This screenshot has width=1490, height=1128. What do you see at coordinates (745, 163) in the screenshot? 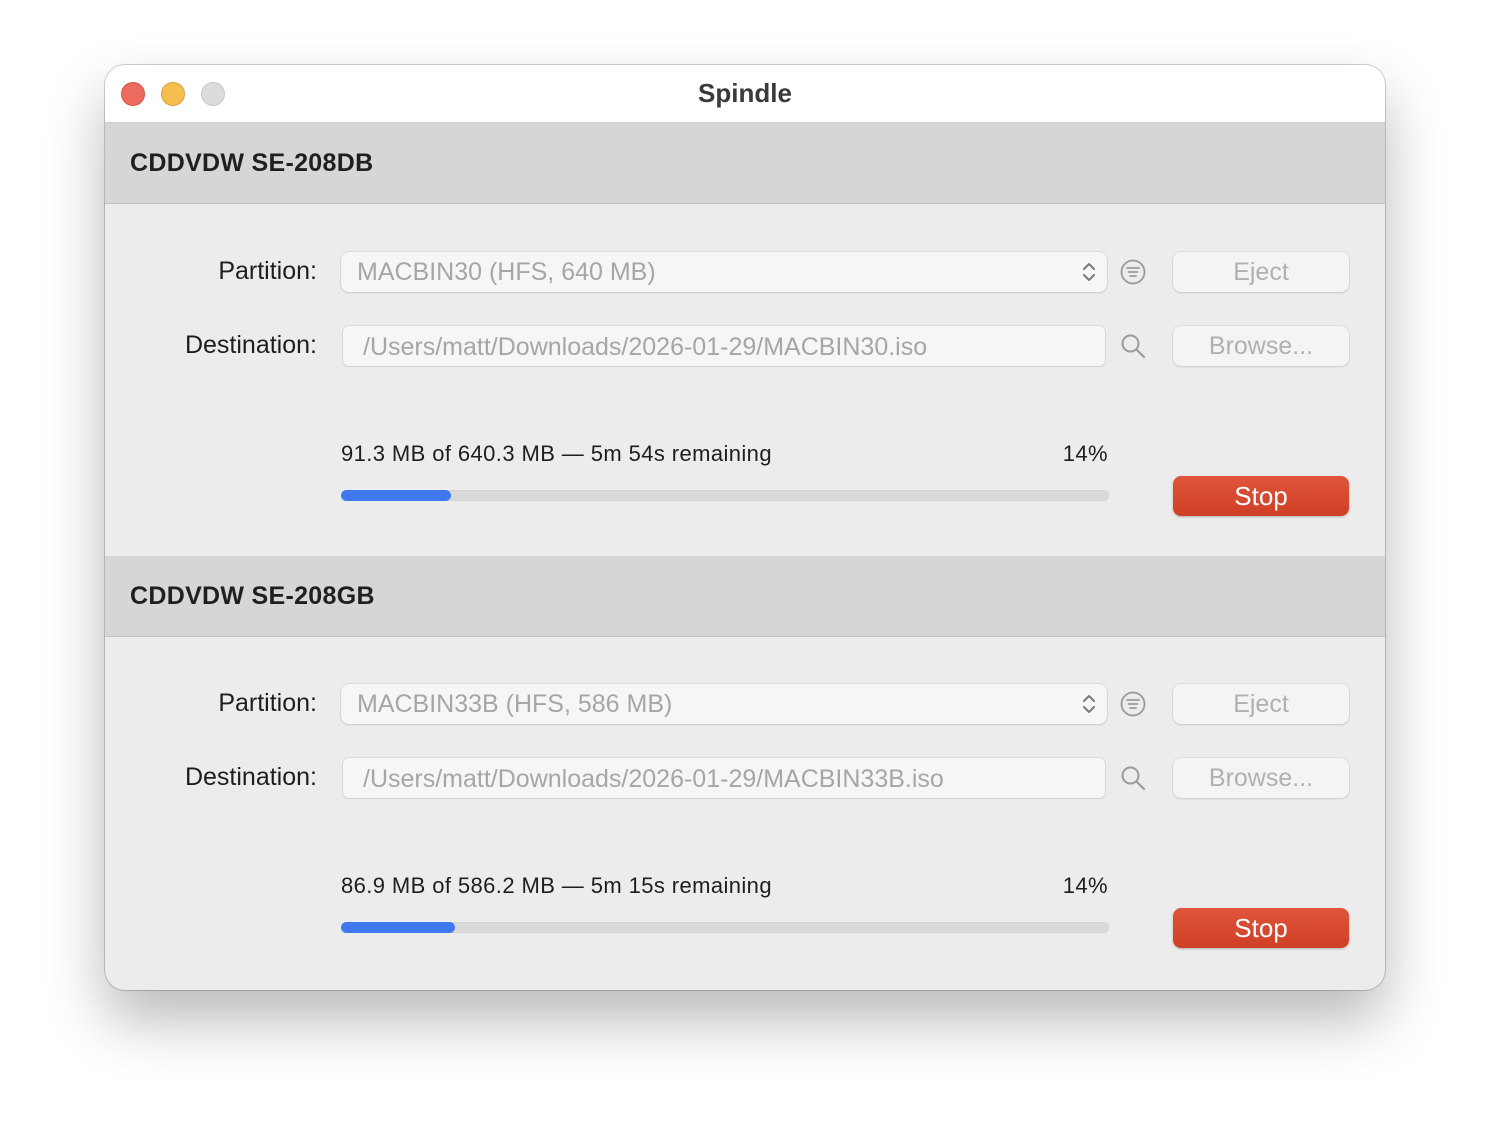
I see `drive-header: CDDVDW SE-208DB` at bounding box center [745, 163].